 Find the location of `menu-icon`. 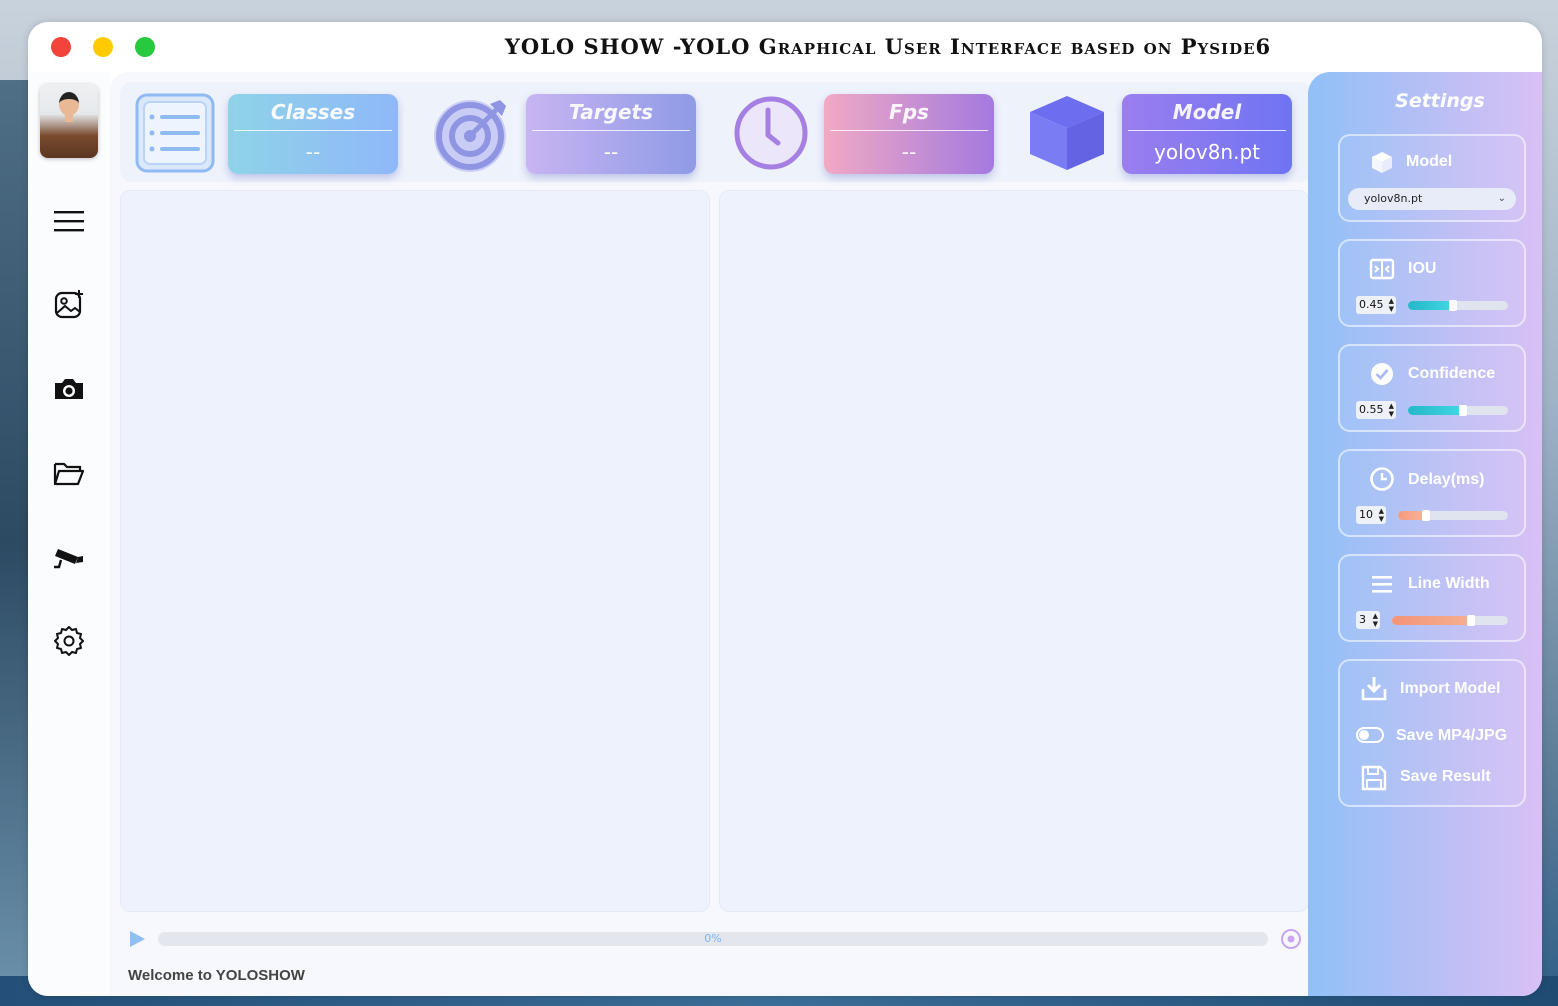

menu-icon is located at coordinates (69, 221).